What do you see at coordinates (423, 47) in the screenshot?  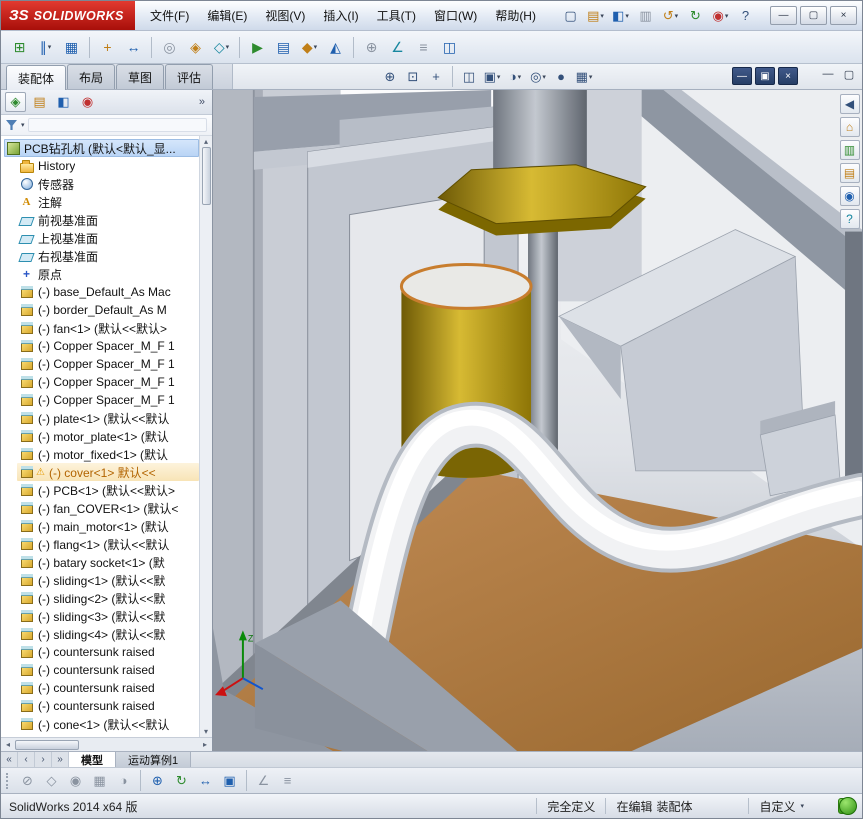 I see `measure-icon: ≡` at bounding box center [423, 47].